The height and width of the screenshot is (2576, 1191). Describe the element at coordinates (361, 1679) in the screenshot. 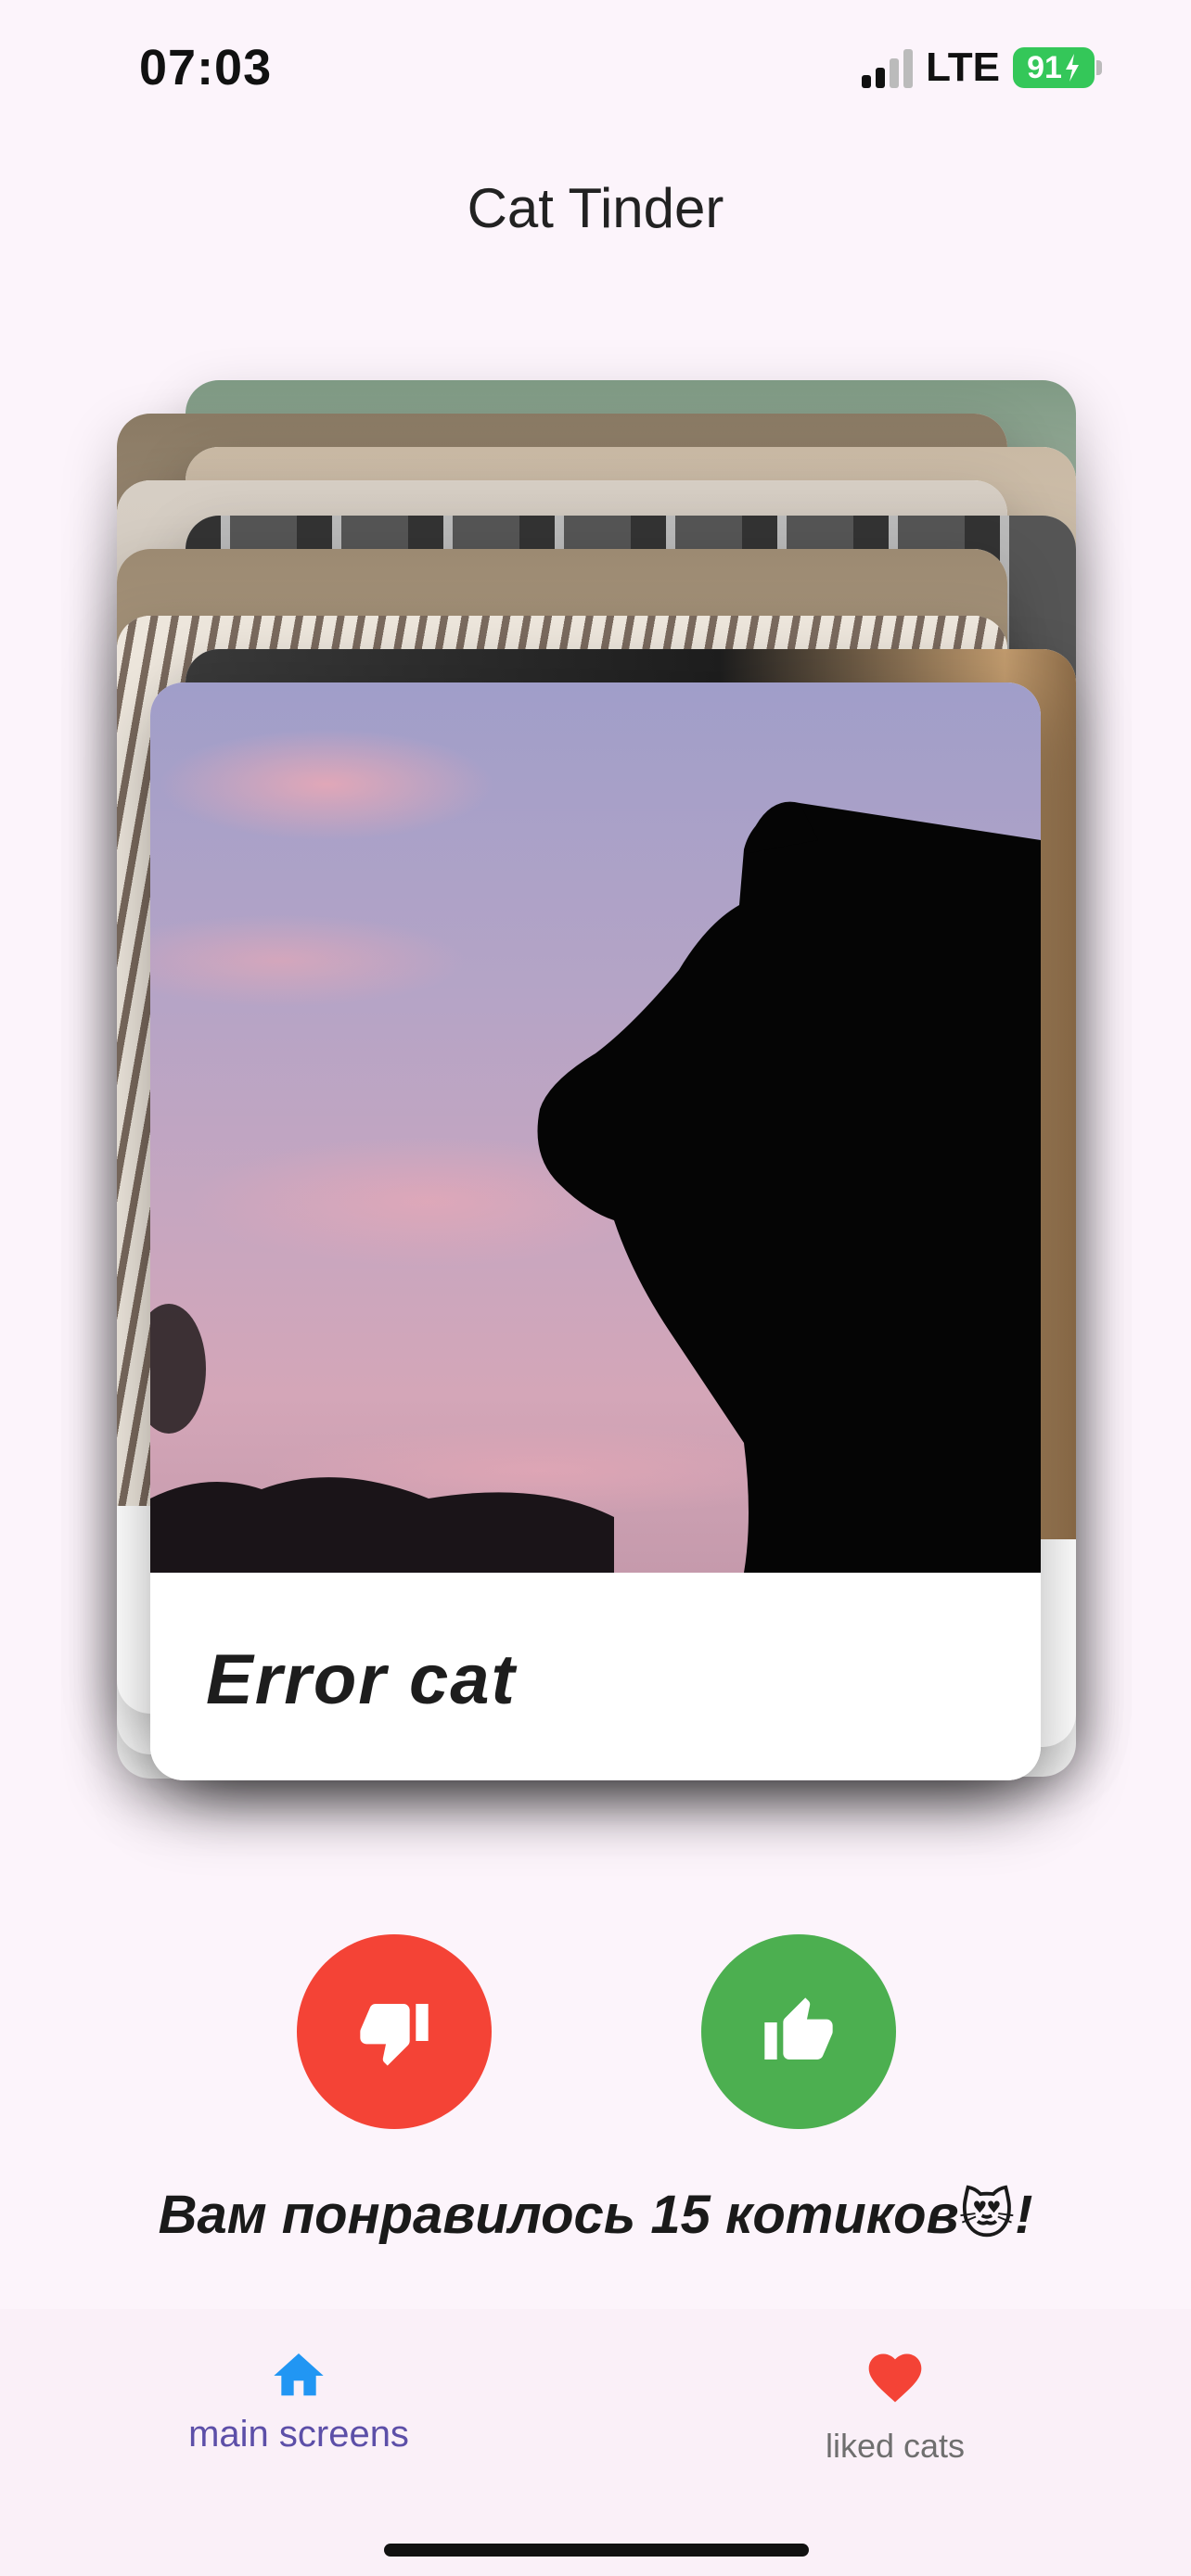

I see `cat-name: Error cat` at that location.